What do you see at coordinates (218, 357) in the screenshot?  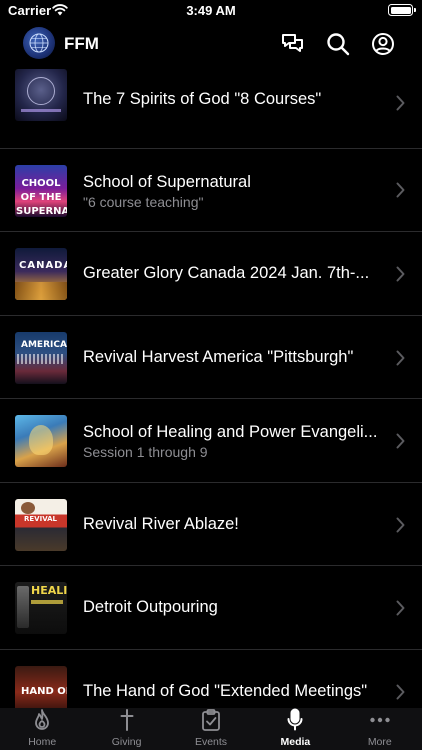 I see `list-item-title: Revival Harvest America "Pittsburgh"` at bounding box center [218, 357].